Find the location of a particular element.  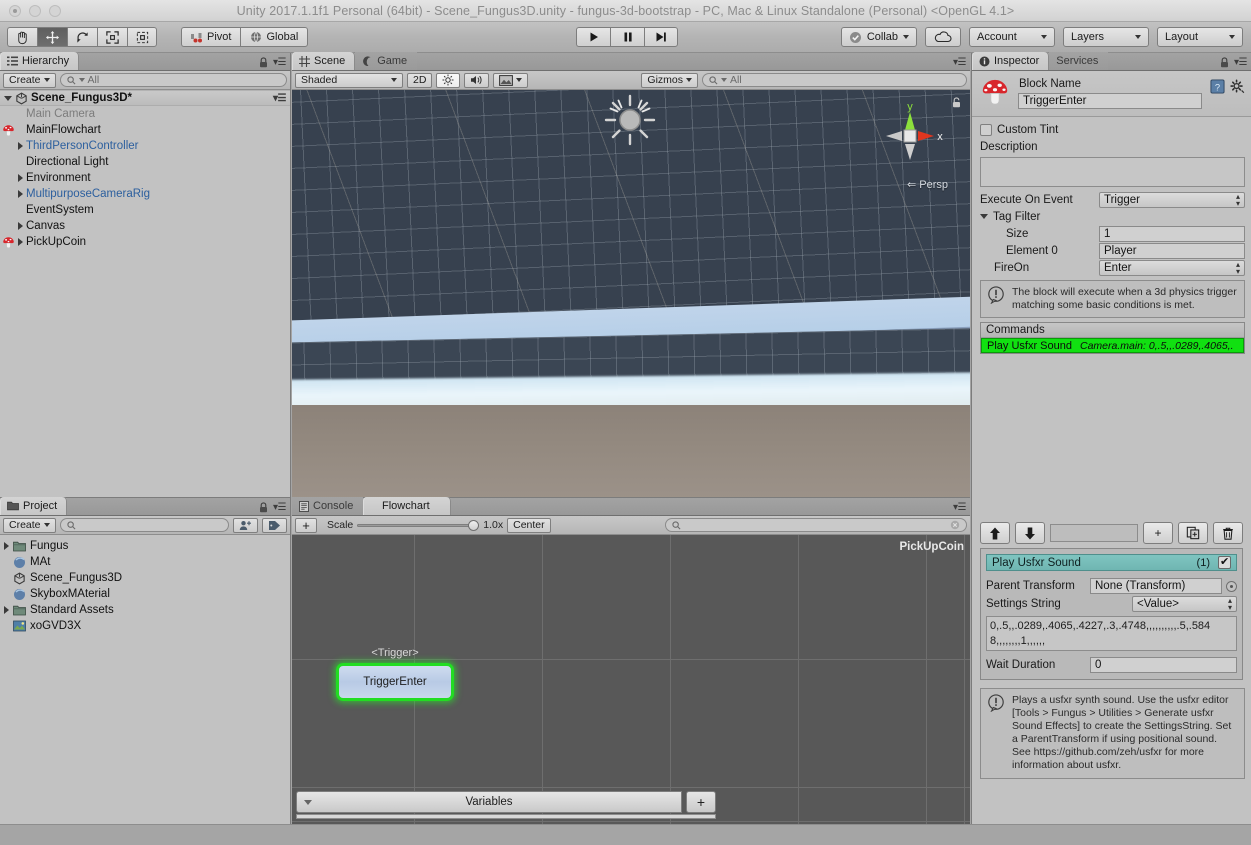

scene-menu-icon: ▾☰ is located at coordinates (959, 62).